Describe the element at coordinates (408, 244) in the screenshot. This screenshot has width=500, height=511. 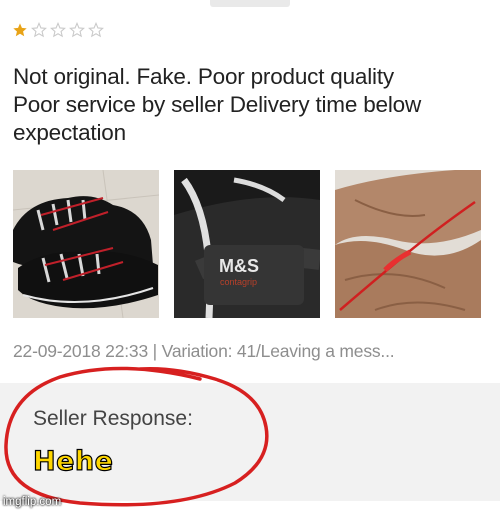
I see `review-photo-red-thread` at that location.